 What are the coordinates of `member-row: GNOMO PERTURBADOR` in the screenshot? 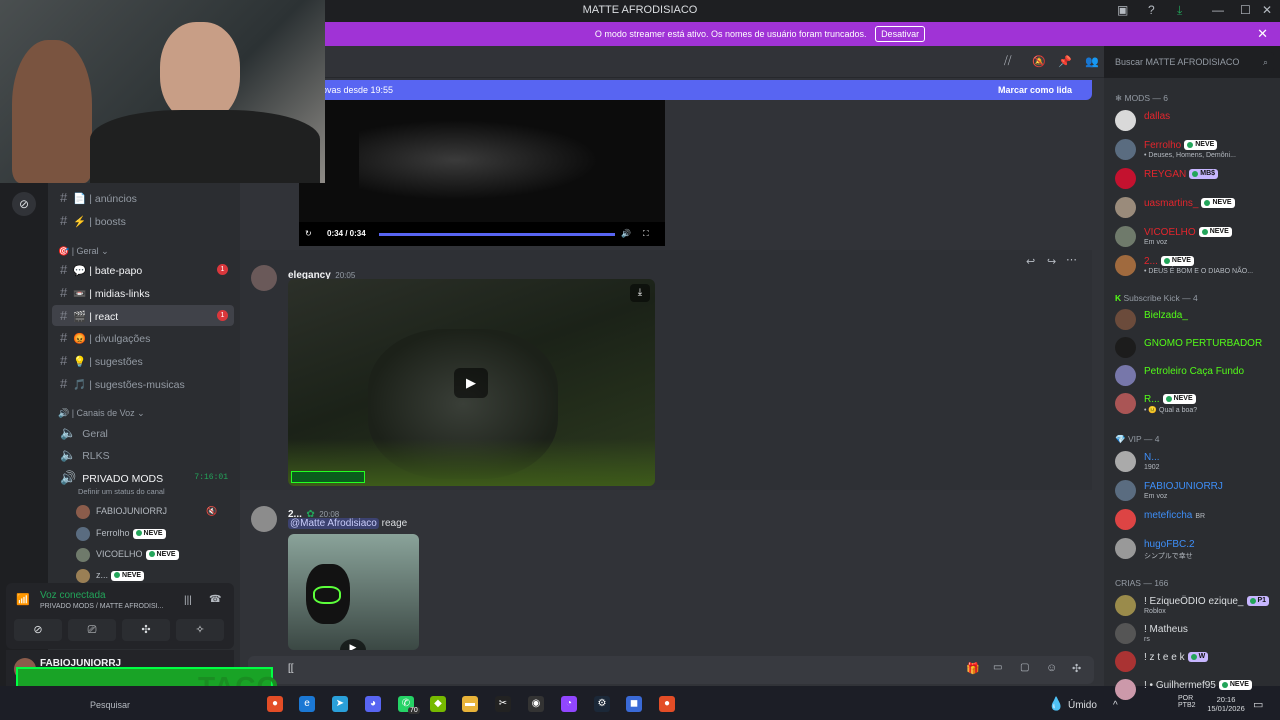 It's located at (1195, 348).